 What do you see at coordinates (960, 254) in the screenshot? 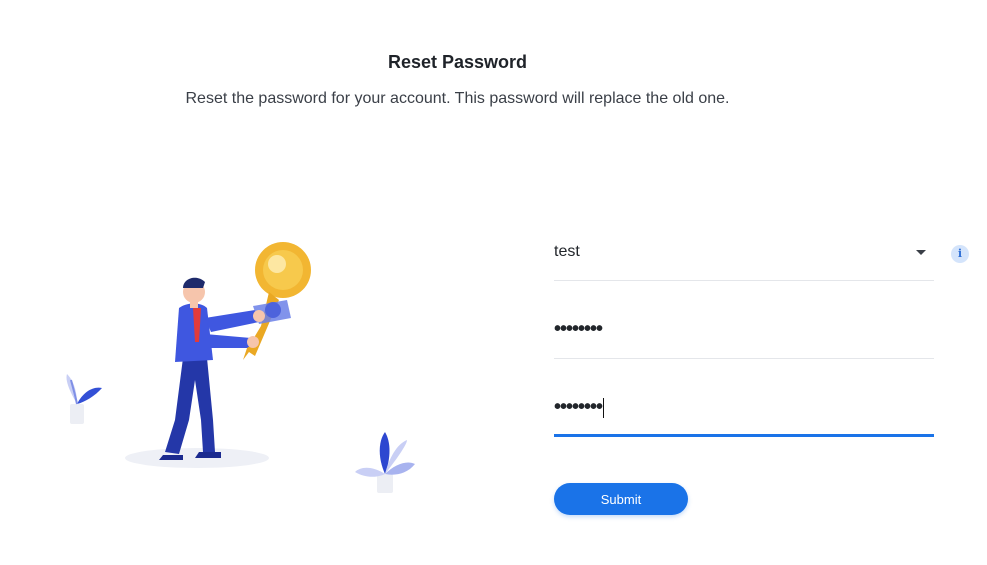
I see `info-icon: i` at bounding box center [960, 254].